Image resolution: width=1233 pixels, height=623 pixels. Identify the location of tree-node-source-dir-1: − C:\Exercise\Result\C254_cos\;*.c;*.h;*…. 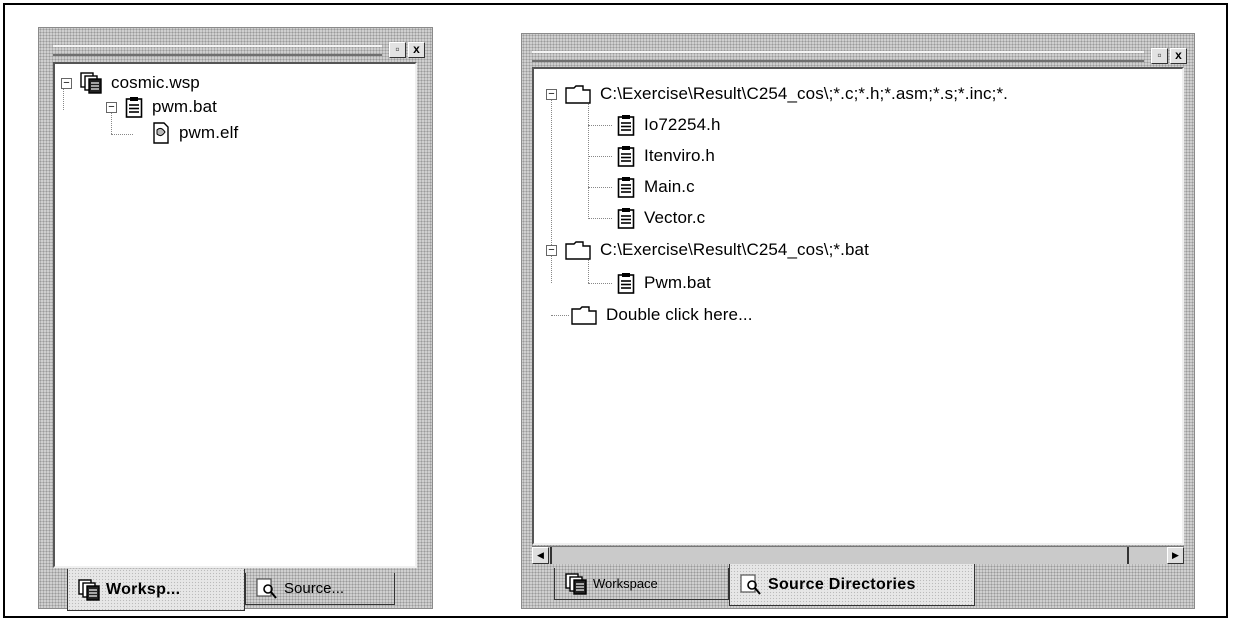
(777, 94).